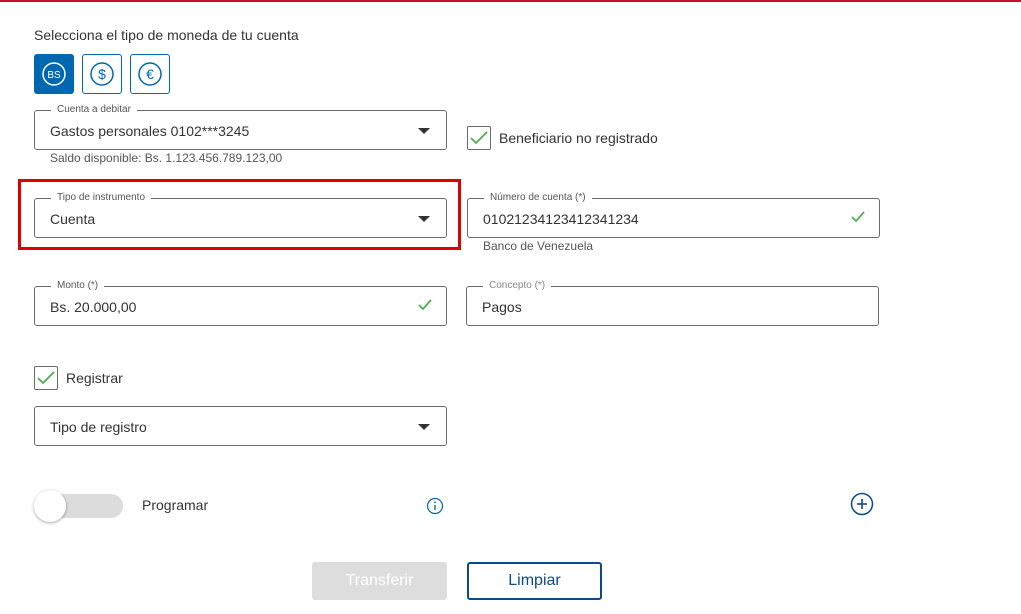 This screenshot has width=1021, height=614. I want to click on amount-value: Bs. 20.000,00, so click(93, 307).